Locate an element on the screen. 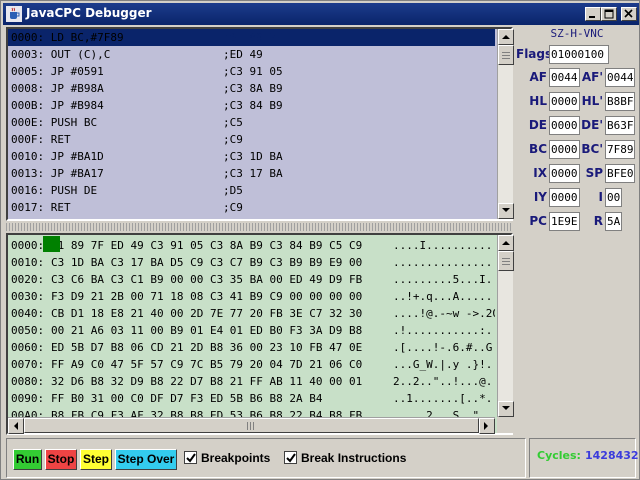 This screenshot has height=480, width=640. break-instructions-label: Break Instructions is located at coordinates (353, 458).